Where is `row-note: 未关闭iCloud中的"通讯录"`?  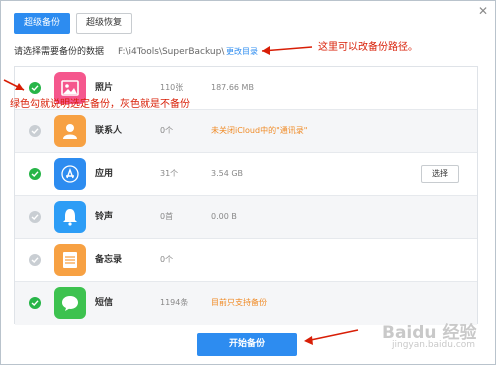 row-note: 未关闭iCloud中的"通讯录" is located at coordinates (259, 130).